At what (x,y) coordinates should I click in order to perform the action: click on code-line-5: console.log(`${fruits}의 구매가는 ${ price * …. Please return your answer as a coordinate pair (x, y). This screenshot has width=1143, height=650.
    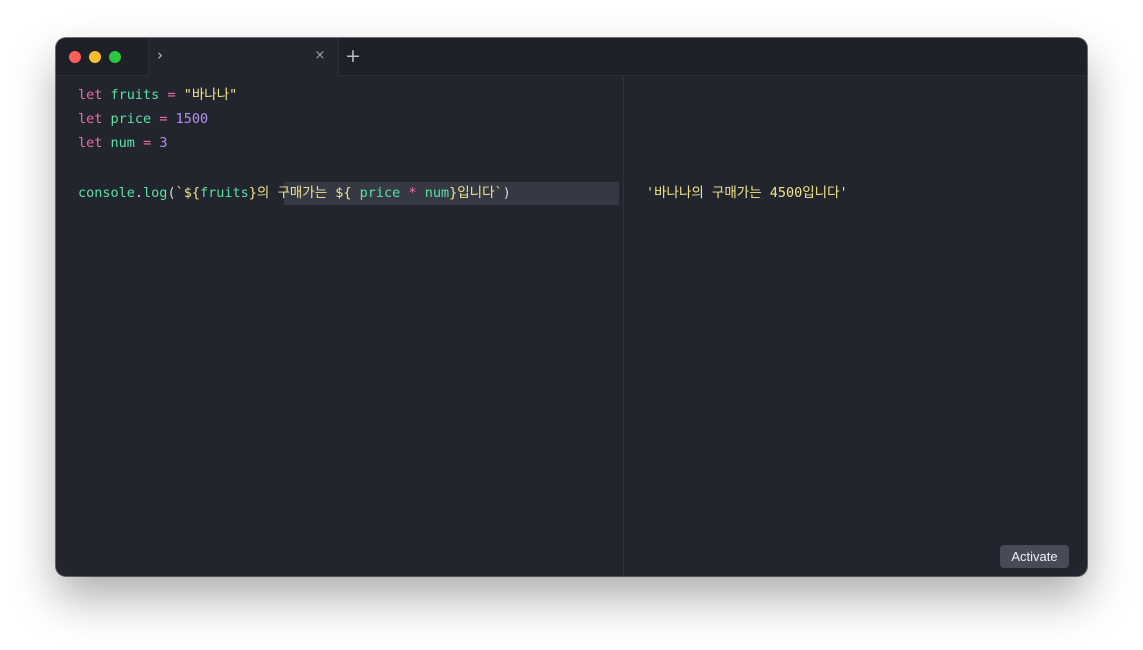
    Looking at the image, I should click on (294, 193).